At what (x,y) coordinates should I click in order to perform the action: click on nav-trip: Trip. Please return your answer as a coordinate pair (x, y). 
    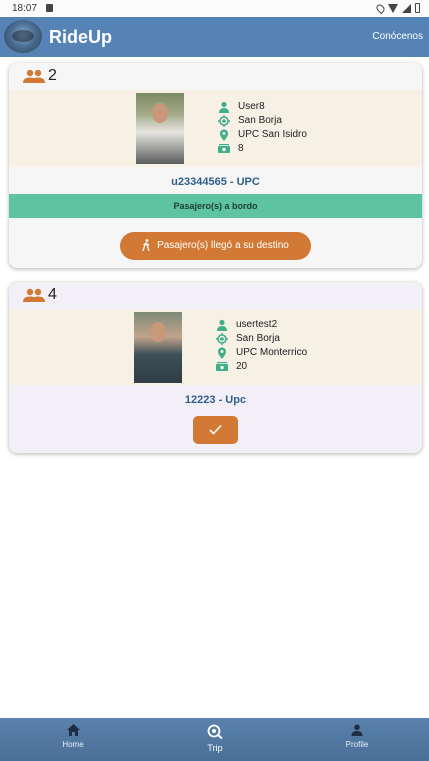
    Looking at the image, I should click on (215, 738).